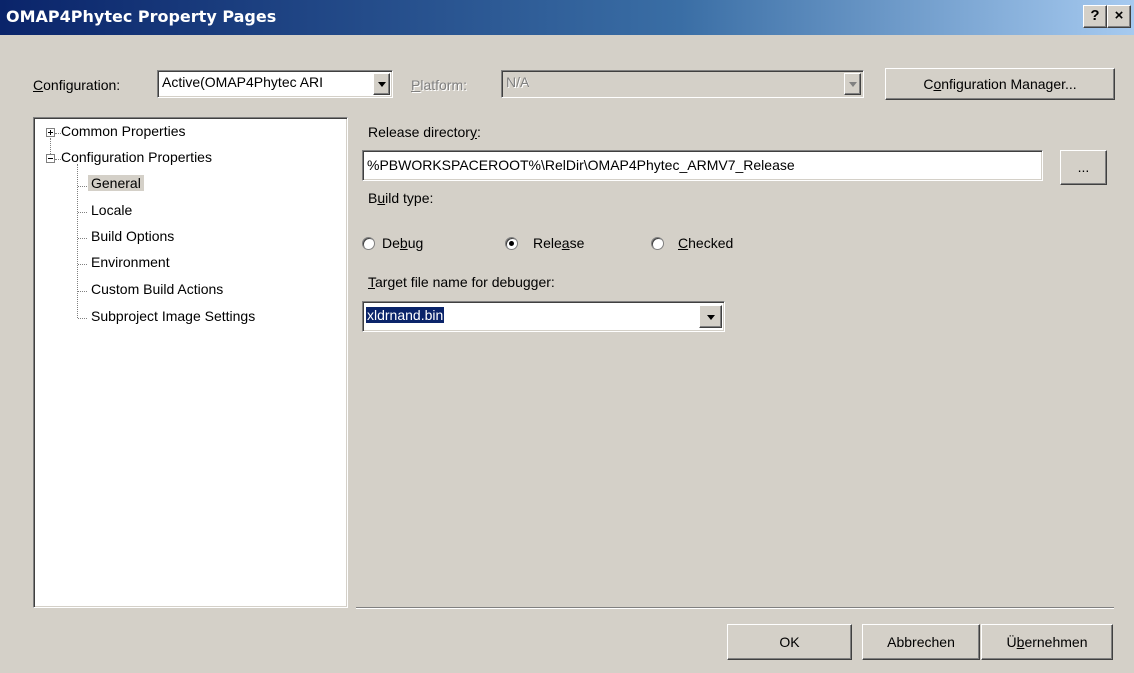 Image resolution: width=1134 pixels, height=673 pixels. Describe the element at coordinates (132, 236) in the screenshot. I see `tree-item-build-options: Build Options` at that location.